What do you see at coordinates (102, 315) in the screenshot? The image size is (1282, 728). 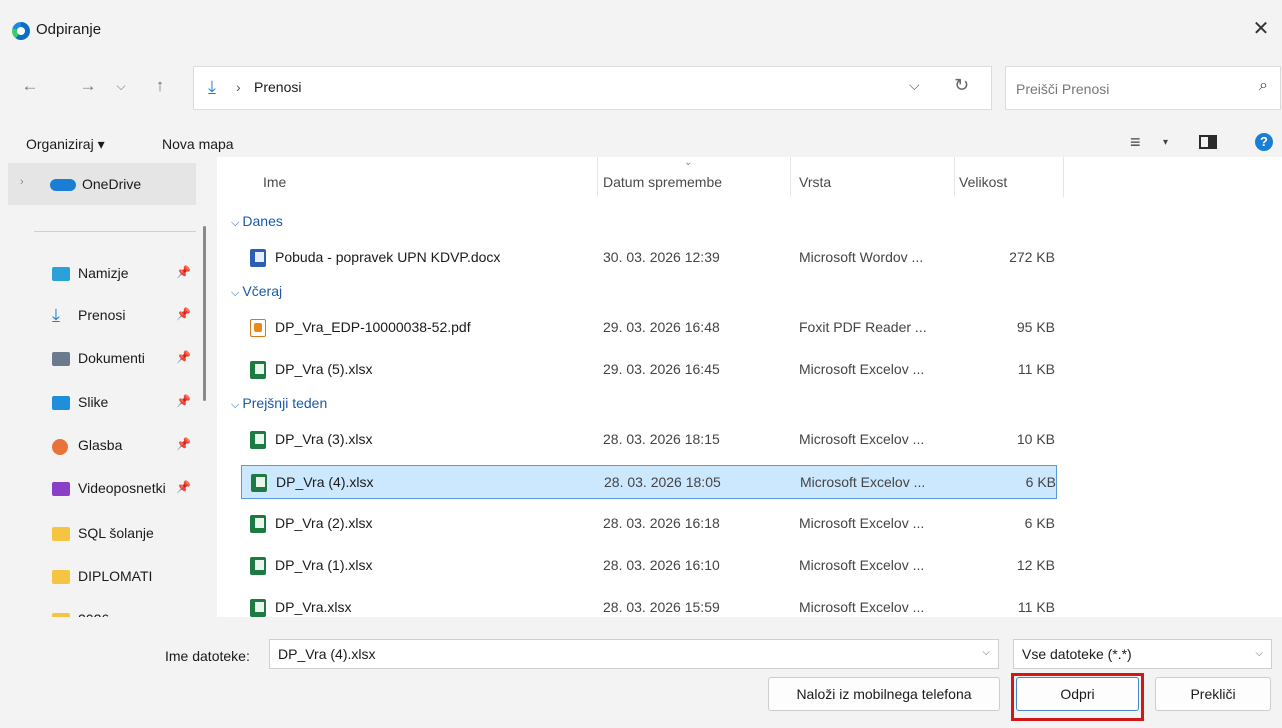 I see `nav-item-label: Prenosi` at bounding box center [102, 315].